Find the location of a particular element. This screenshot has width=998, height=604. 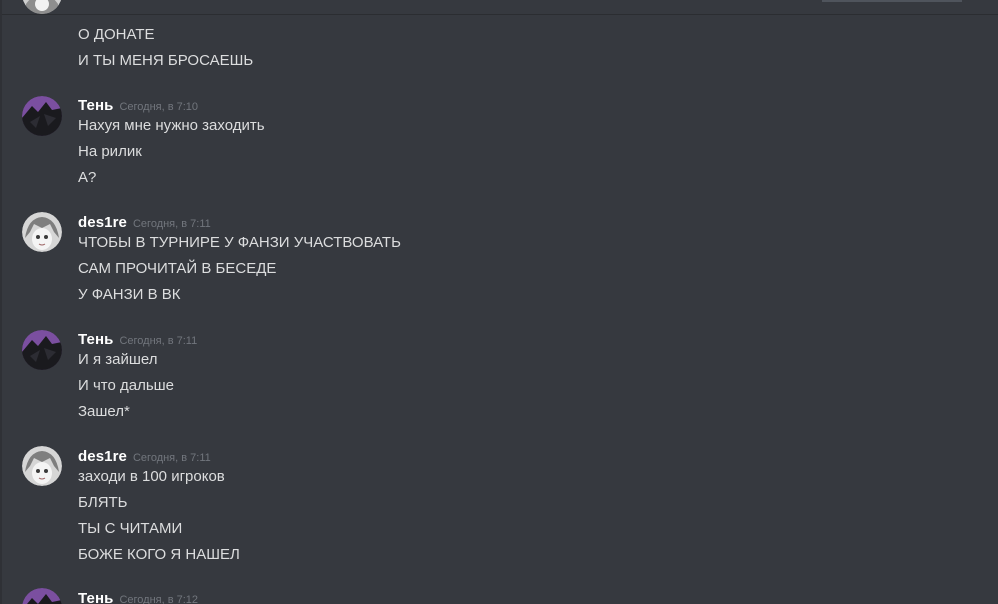

top-bar-button is located at coordinates (892, 1).